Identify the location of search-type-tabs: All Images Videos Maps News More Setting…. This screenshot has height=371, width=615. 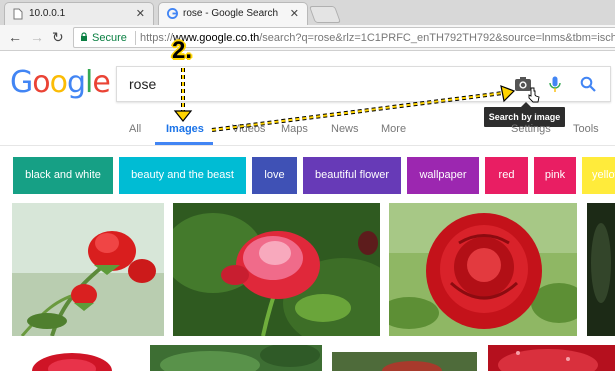
(307, 133).